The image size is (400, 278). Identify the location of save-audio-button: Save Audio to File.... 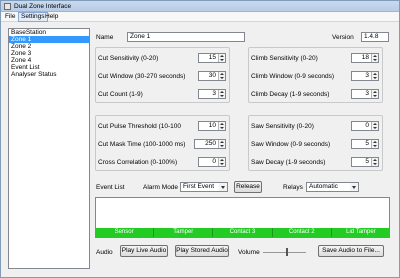
(351, 251).